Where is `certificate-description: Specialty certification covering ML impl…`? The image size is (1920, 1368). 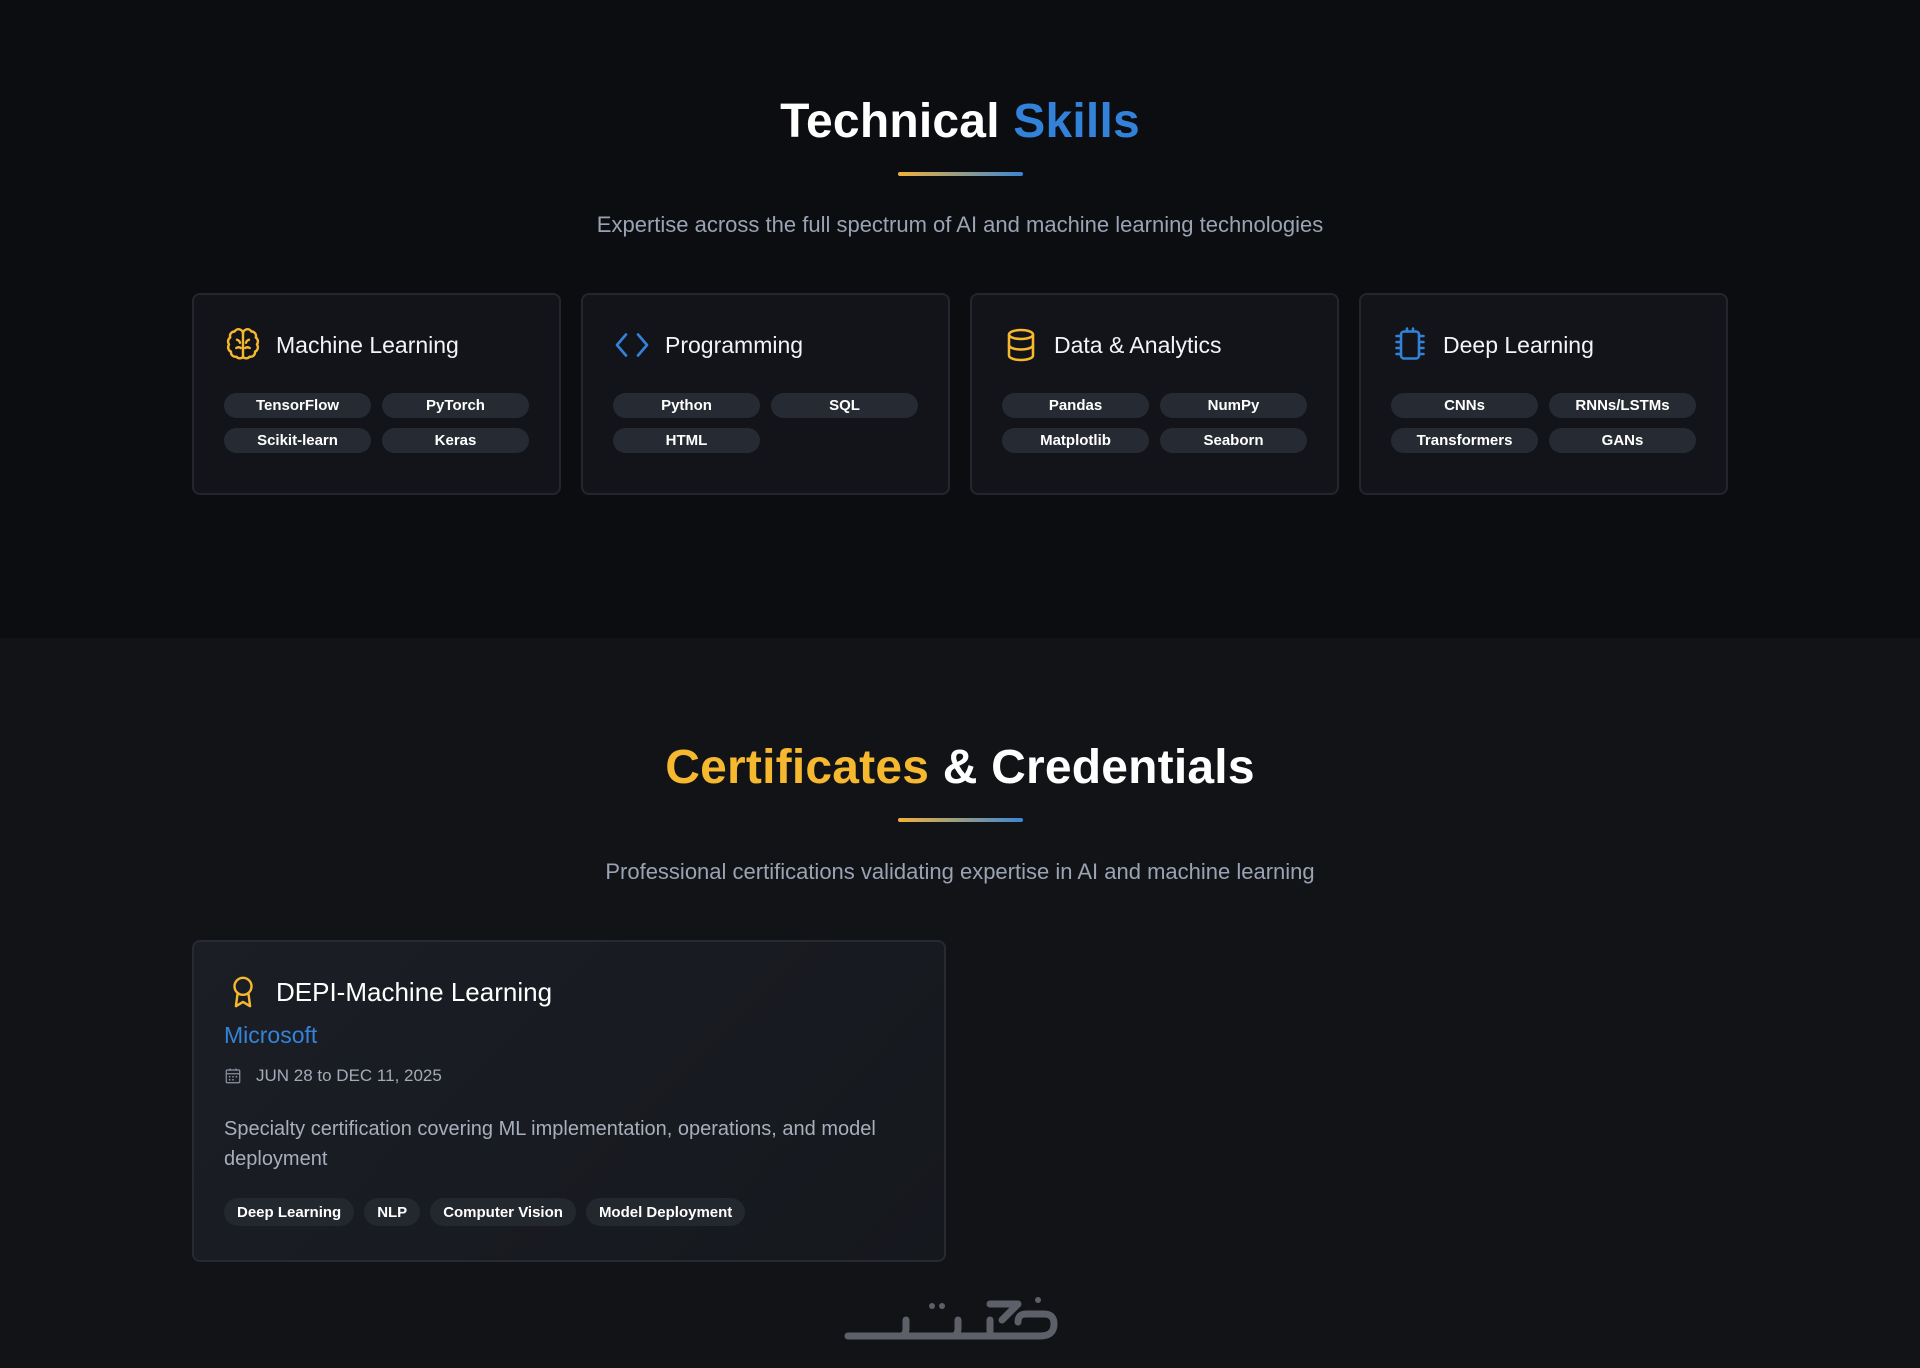 certificate-description: Specialty certification covering ML impl… is located at coordinates (550, 1144).